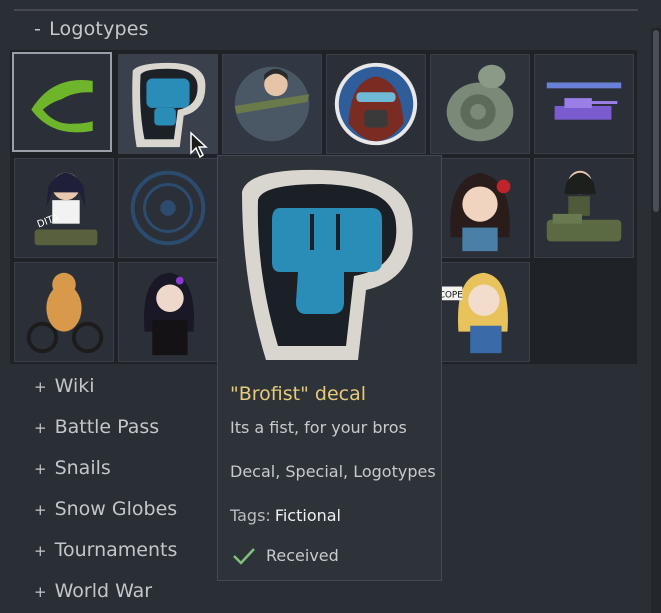  I want to click on dita-anime-girl-icon: DITA, so click(64, 208).